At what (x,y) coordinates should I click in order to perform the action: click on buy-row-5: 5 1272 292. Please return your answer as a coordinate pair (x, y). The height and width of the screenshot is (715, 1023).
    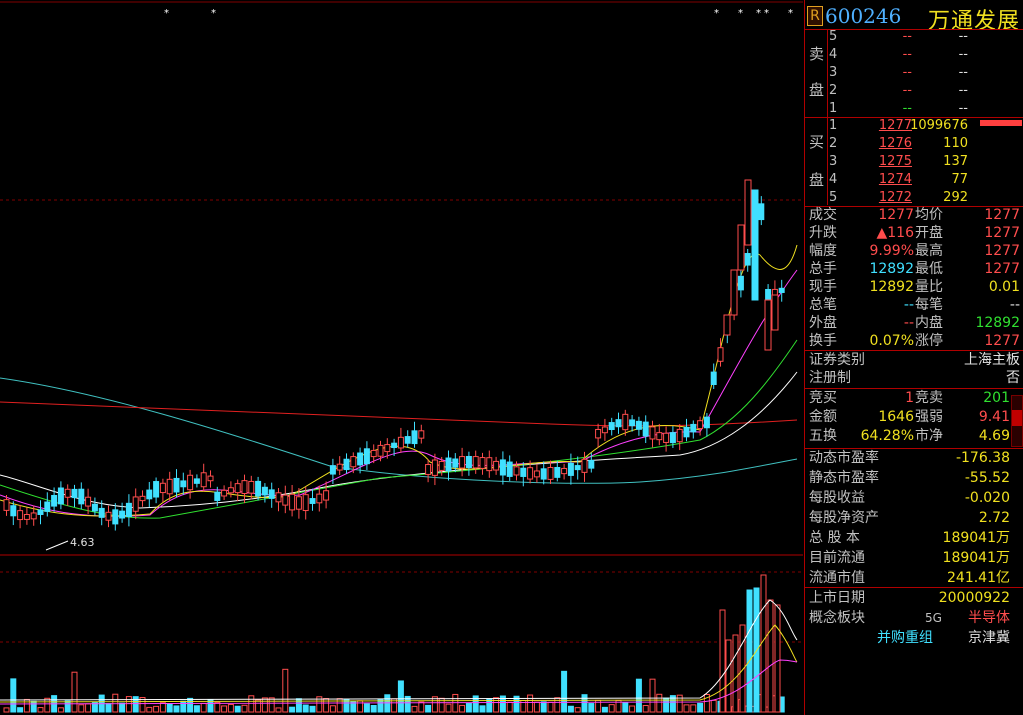
    Looking at the image, I should click on (914, 198).